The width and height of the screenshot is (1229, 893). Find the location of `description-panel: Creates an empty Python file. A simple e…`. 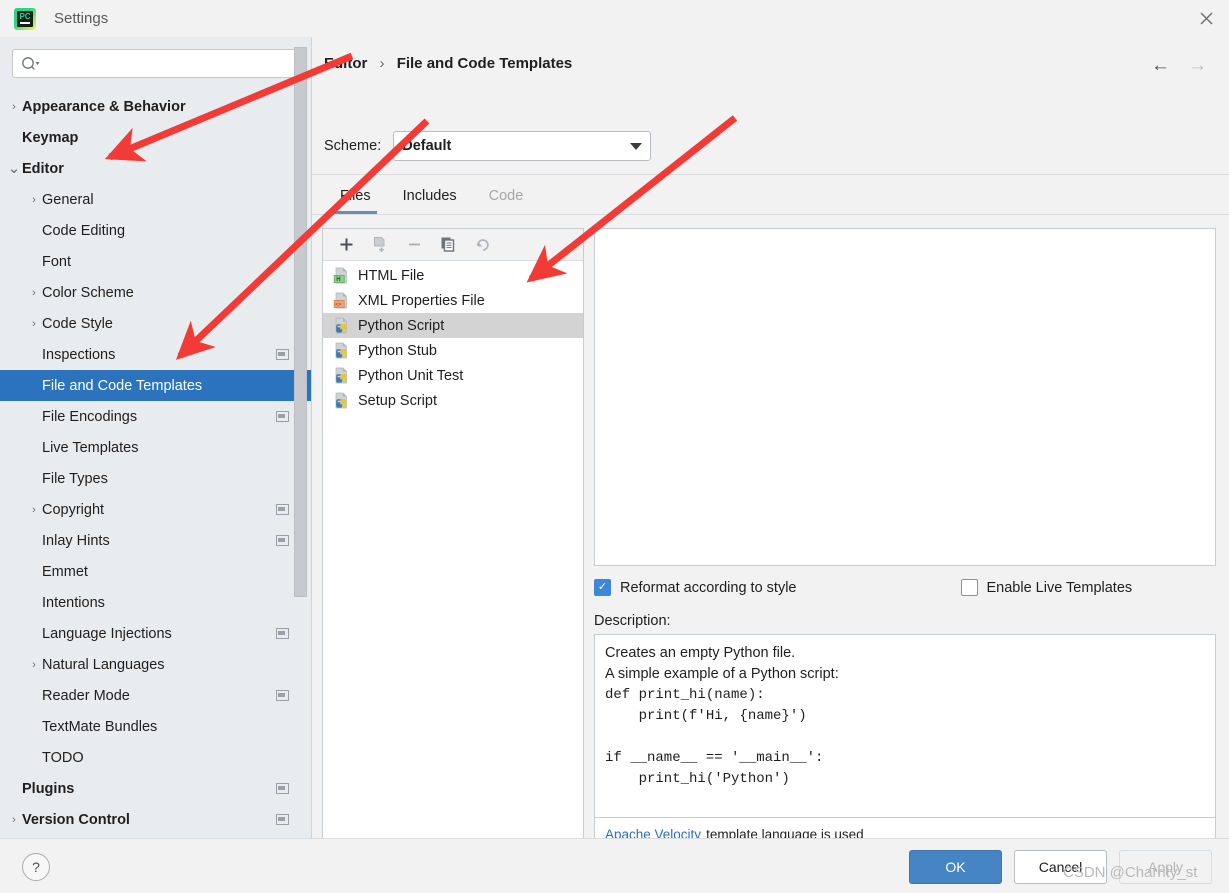

description-panel: Creates an empty Python file. A simple e… is located at coordinates (905, 742).